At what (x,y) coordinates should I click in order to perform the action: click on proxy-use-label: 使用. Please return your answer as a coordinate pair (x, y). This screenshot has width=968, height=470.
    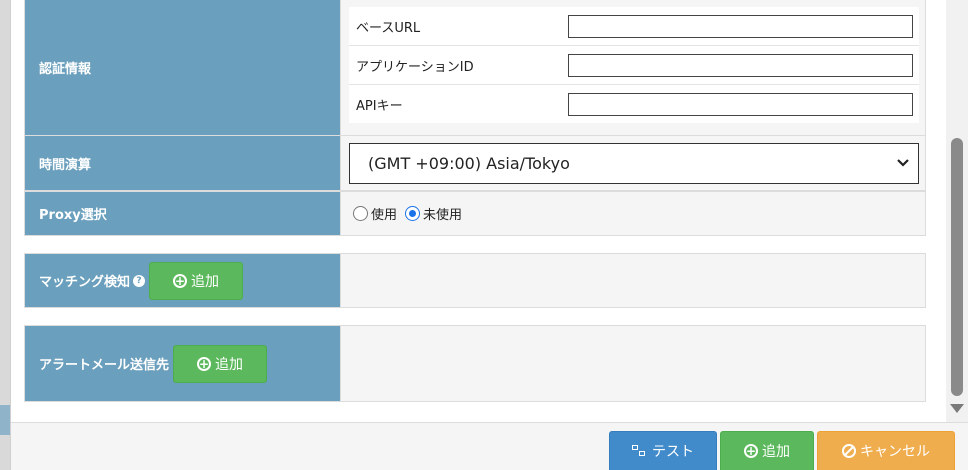
    Looking at the image, I should click on (384, 215).